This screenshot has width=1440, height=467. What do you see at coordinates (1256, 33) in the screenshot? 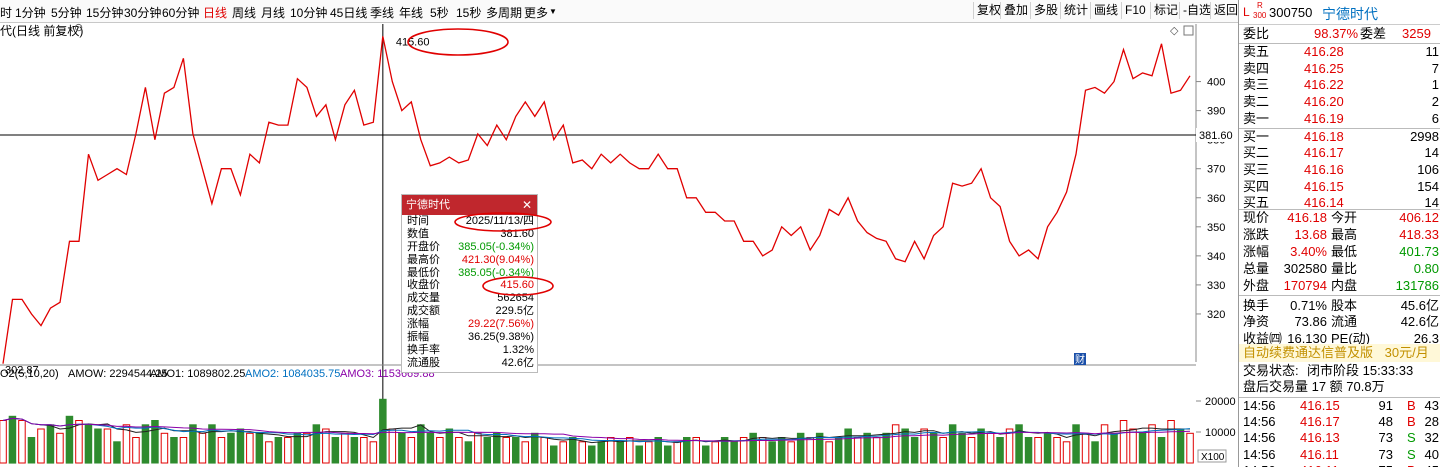
I see `weibi-label: 委比` at bounding box center [1256, 33].